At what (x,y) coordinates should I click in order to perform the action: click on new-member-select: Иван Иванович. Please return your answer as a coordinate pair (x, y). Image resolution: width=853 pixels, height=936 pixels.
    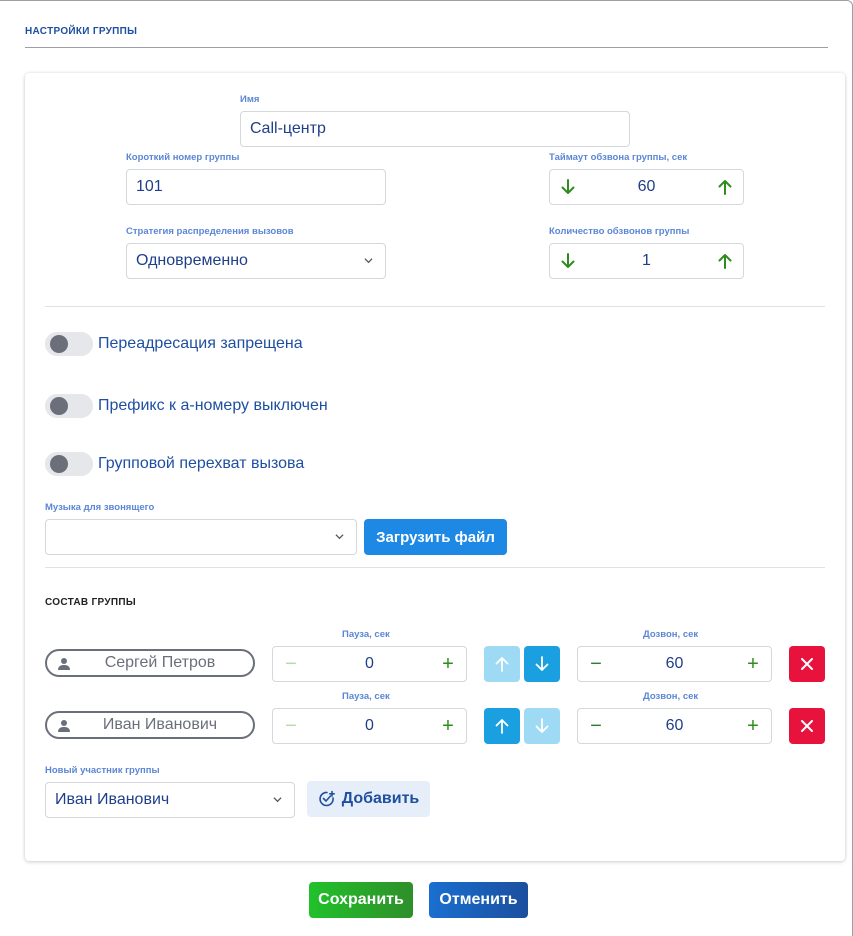
    Looking at the image, I should click on (170, 800).